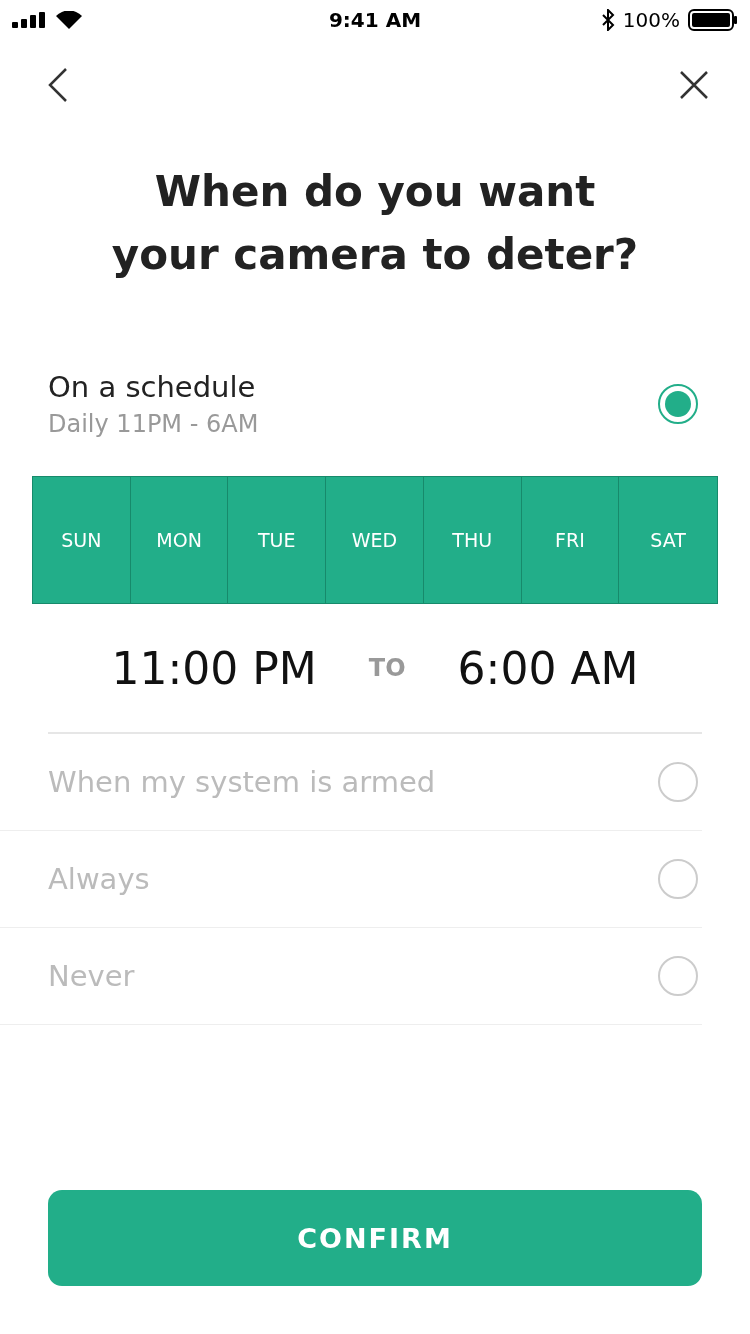  Describe the element at coordinates (82, 540) in the screenshot. I see `day-toggle: SUN` at that location.